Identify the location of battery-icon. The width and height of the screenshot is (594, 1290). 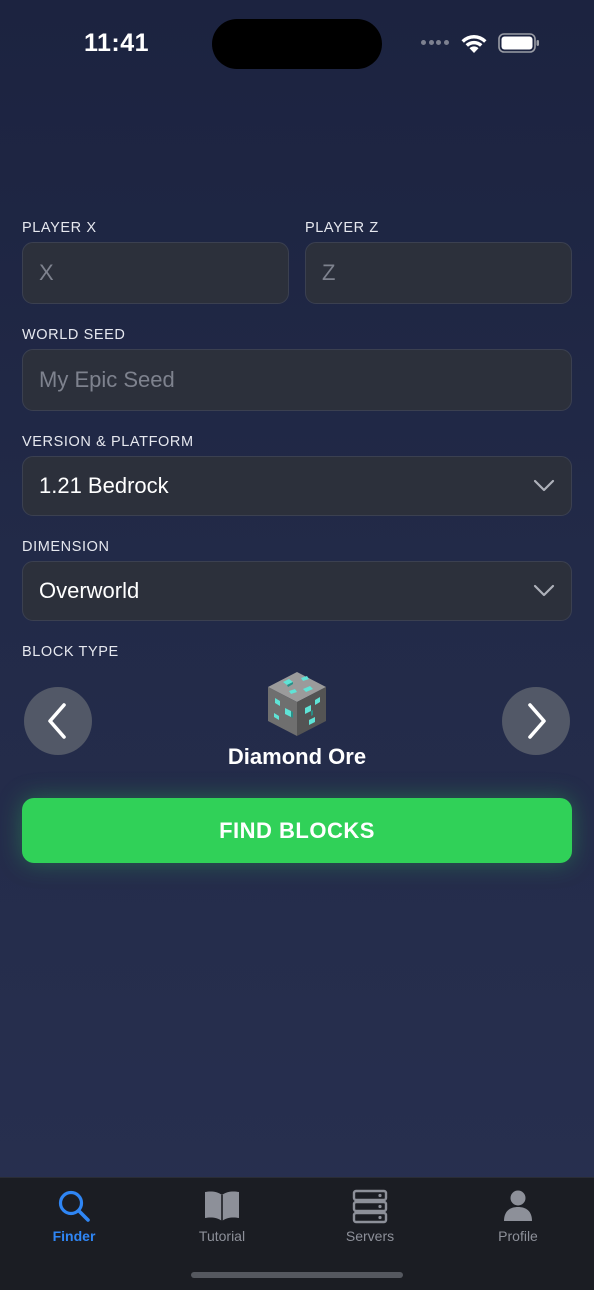
(518, 43).